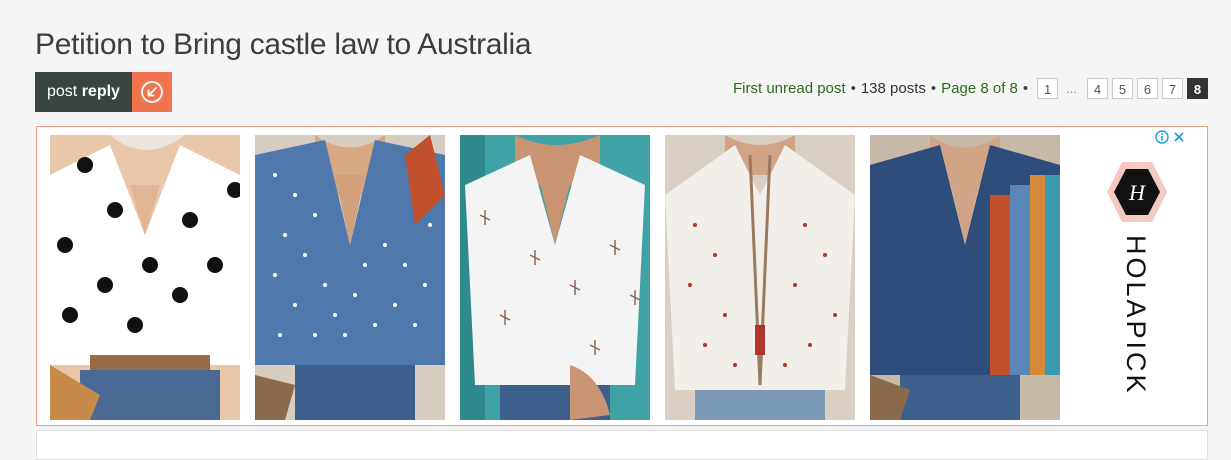 This screenshot has width=1231, height=460. Describe the element at coordinates (1179, 137) in the screenshot. I see `close-icon` at that location.